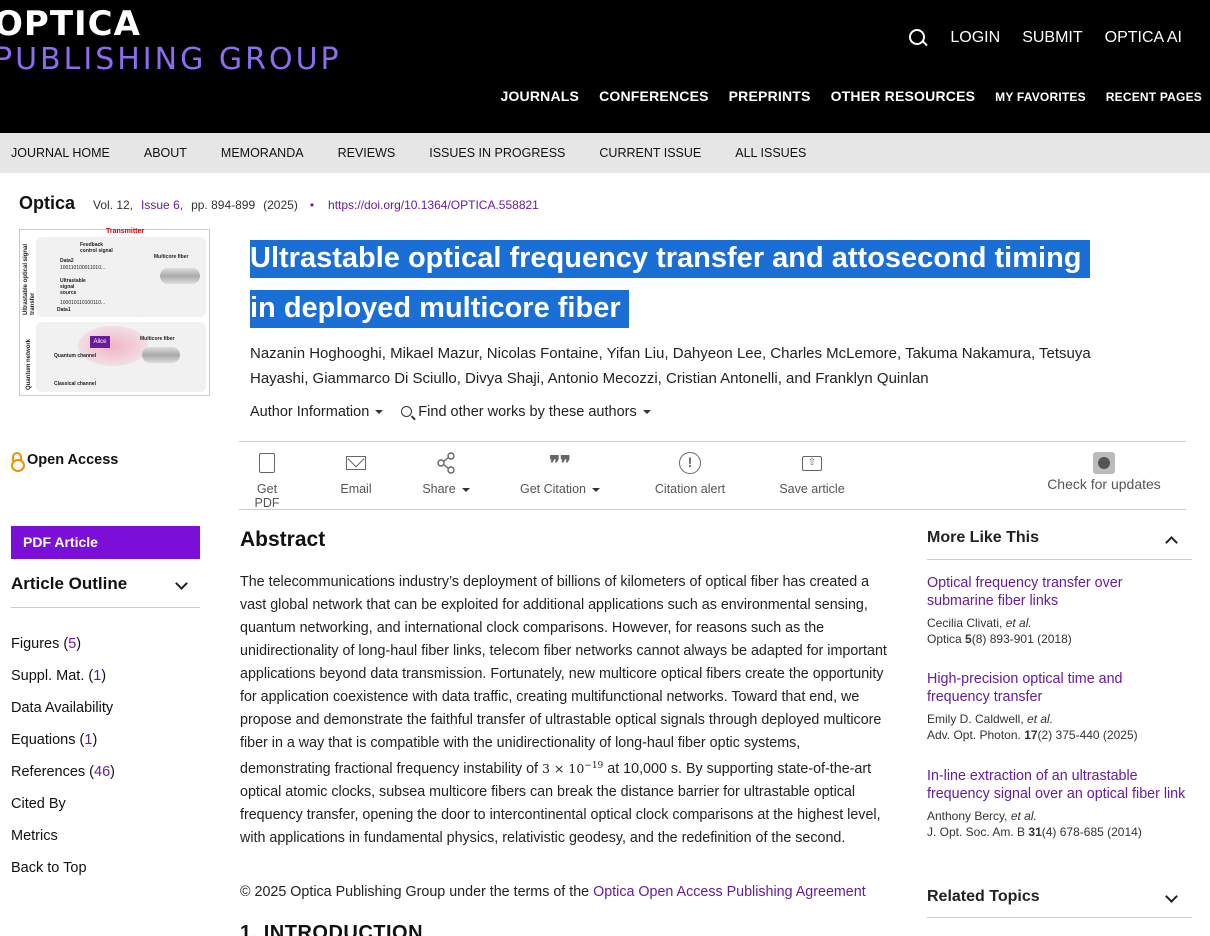  I want to click on citation-alert-button: ! Citation alert, so click(690, 474).